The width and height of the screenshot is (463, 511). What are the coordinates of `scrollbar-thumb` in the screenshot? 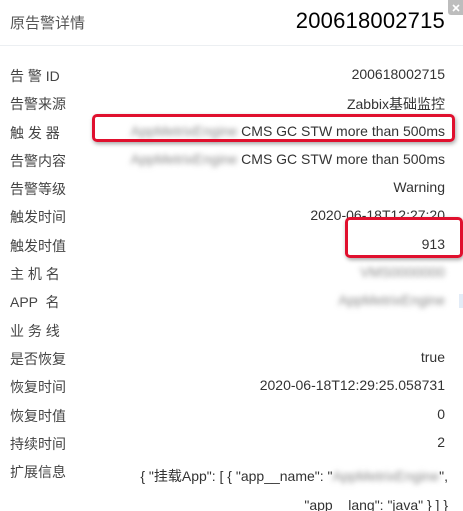 It's located at (461, 301).